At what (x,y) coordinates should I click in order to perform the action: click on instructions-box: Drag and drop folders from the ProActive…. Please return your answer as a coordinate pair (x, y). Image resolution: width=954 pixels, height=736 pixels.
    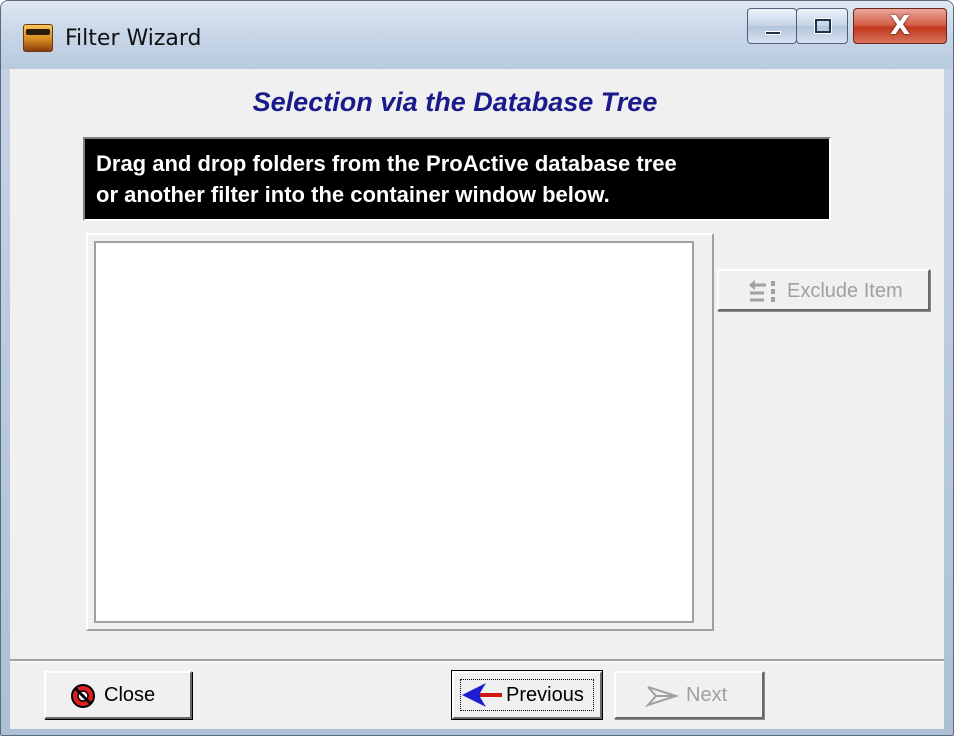
    Looking at the image, I should click on (457, 179).